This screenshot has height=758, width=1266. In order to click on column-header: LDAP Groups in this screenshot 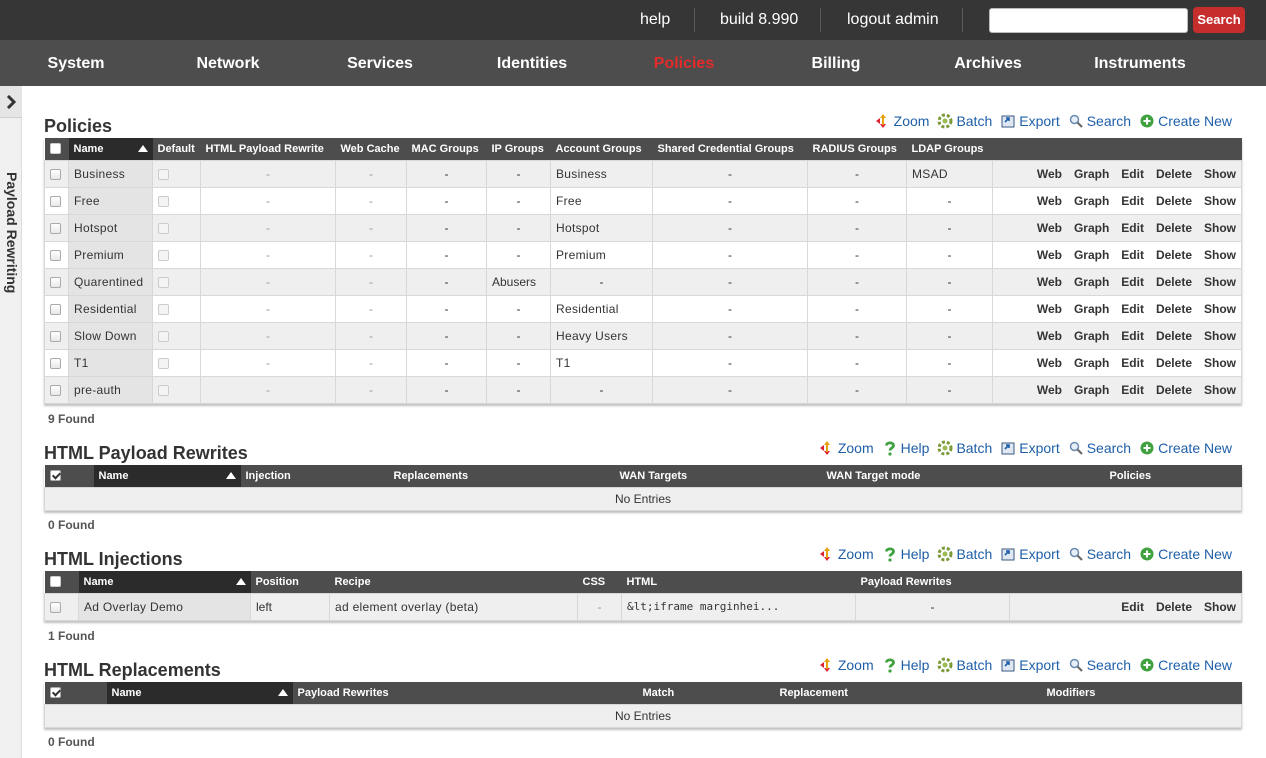, I will do `click(949, 149)`.